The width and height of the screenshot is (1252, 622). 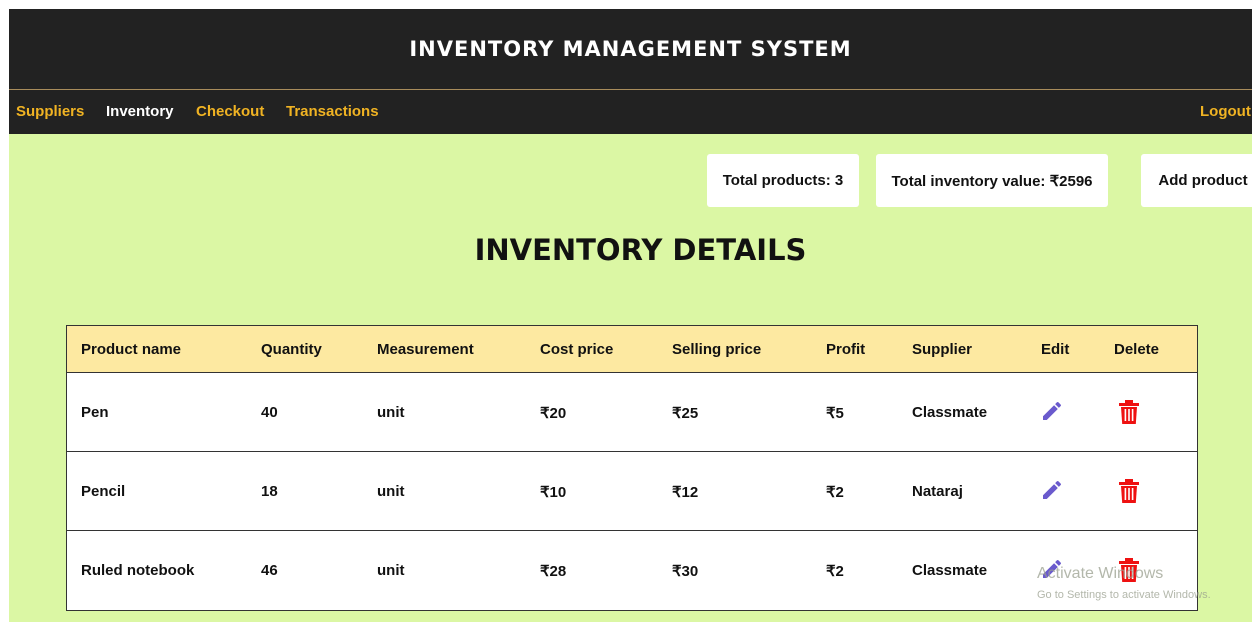 What do you see at coordinates (685, 571) in the screenshot?
I see `cell-selling-price: ₹30` at bounding box center [685, 571].